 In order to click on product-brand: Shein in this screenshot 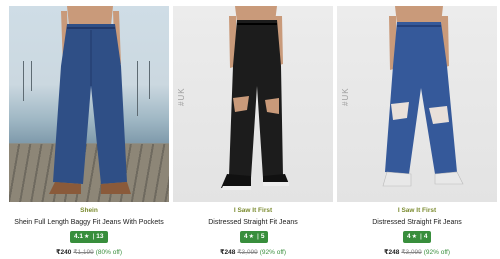, I will do `click(89, 210)`.